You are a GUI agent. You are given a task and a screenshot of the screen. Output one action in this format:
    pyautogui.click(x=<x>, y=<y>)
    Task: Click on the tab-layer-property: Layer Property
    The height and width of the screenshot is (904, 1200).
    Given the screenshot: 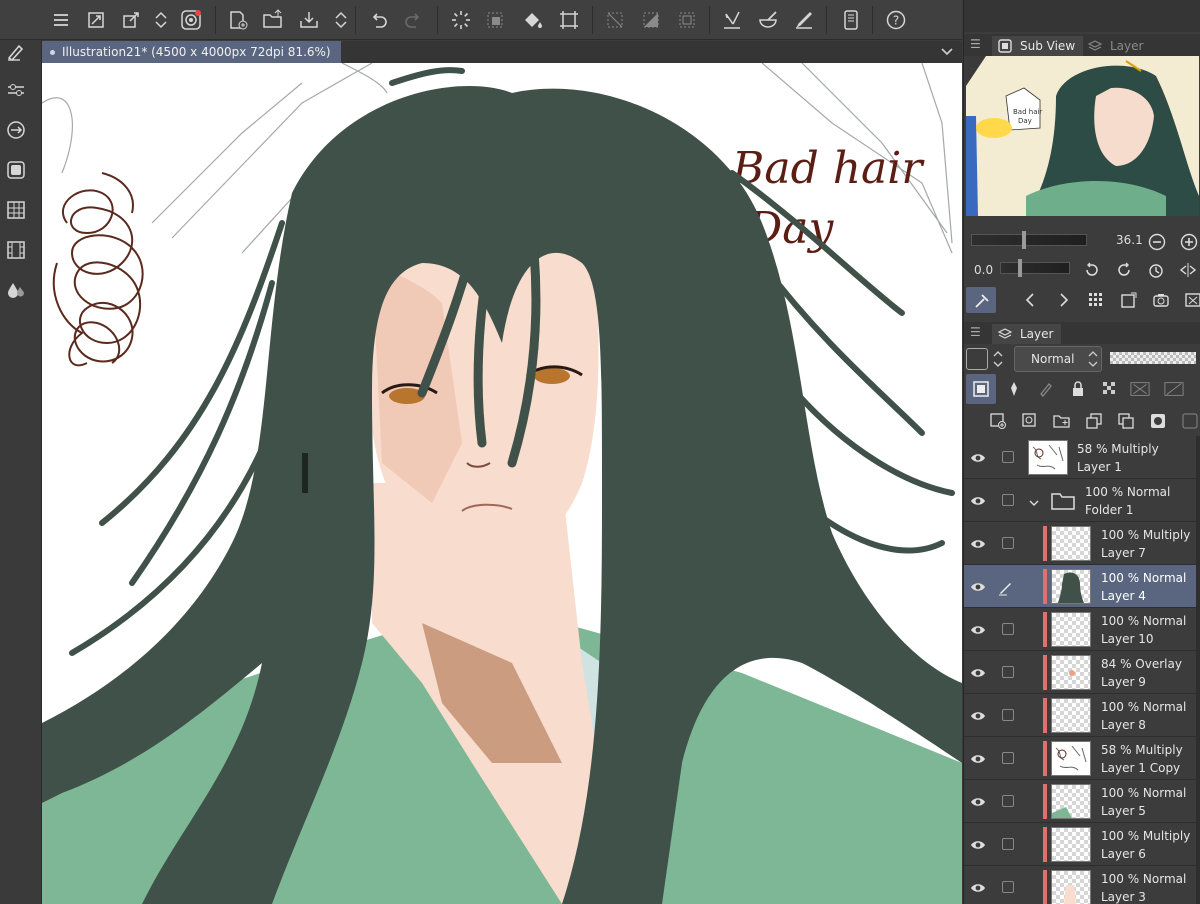 What is the action you would take?
    pyautogui.click(x=1141, y=54)
    